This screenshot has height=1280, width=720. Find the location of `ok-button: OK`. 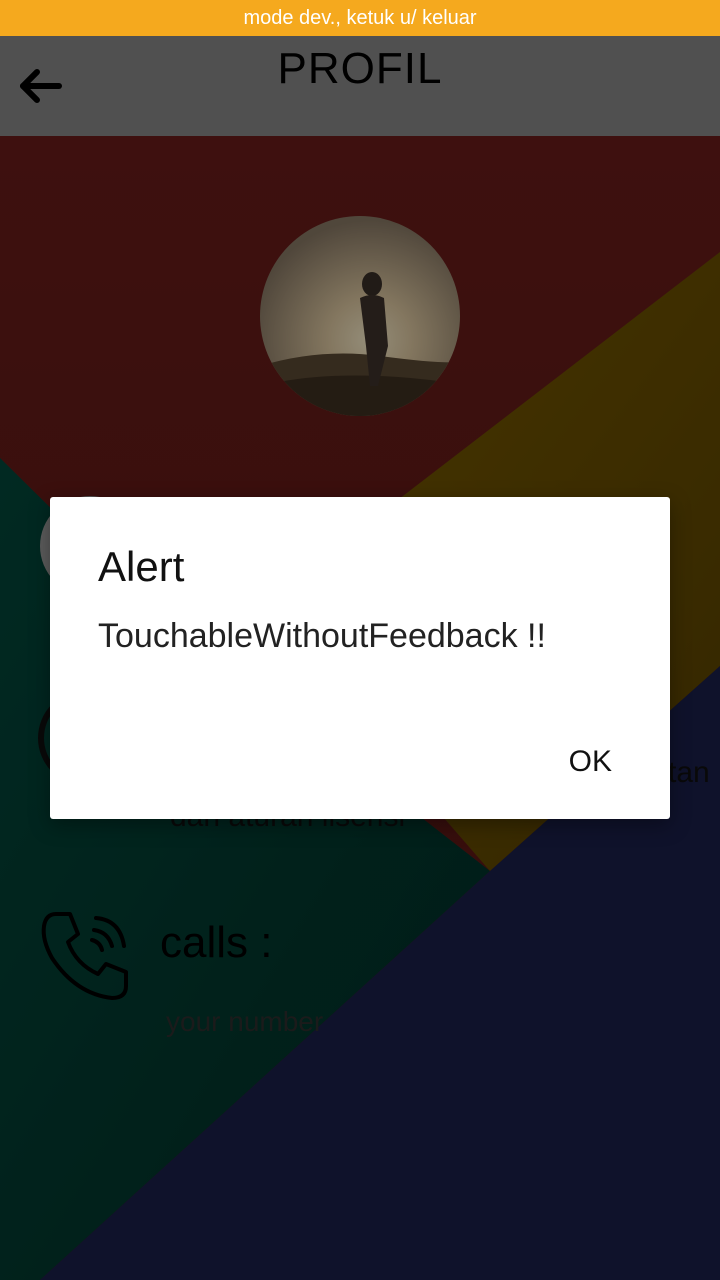

ok-button: OK is located at coordinates (590, 762).